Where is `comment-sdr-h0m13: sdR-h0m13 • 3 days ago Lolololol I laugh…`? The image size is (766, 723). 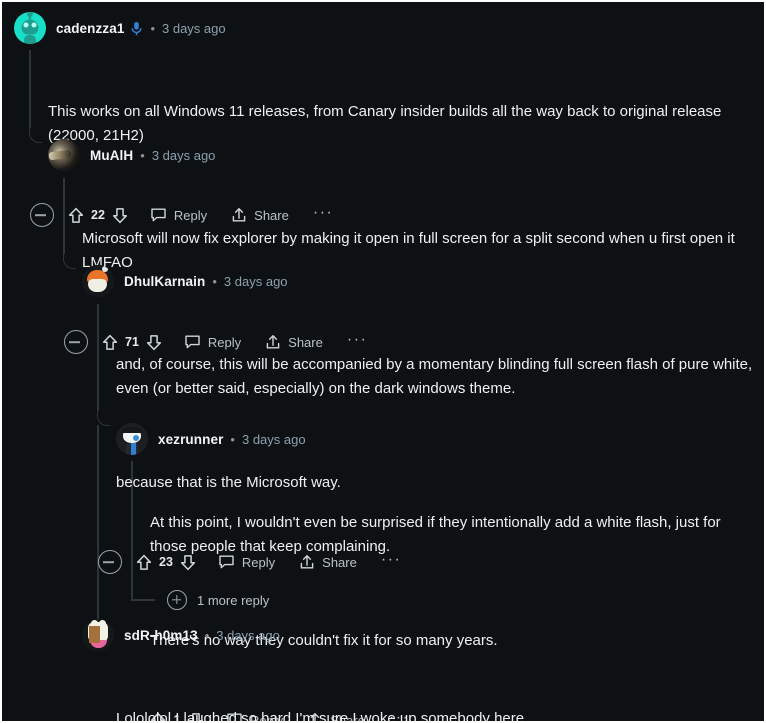
comment-sdr-h0m13: sdR-h0m13 • 3 days ago Lolololol I laugh… is located at coordinates (383, 669).